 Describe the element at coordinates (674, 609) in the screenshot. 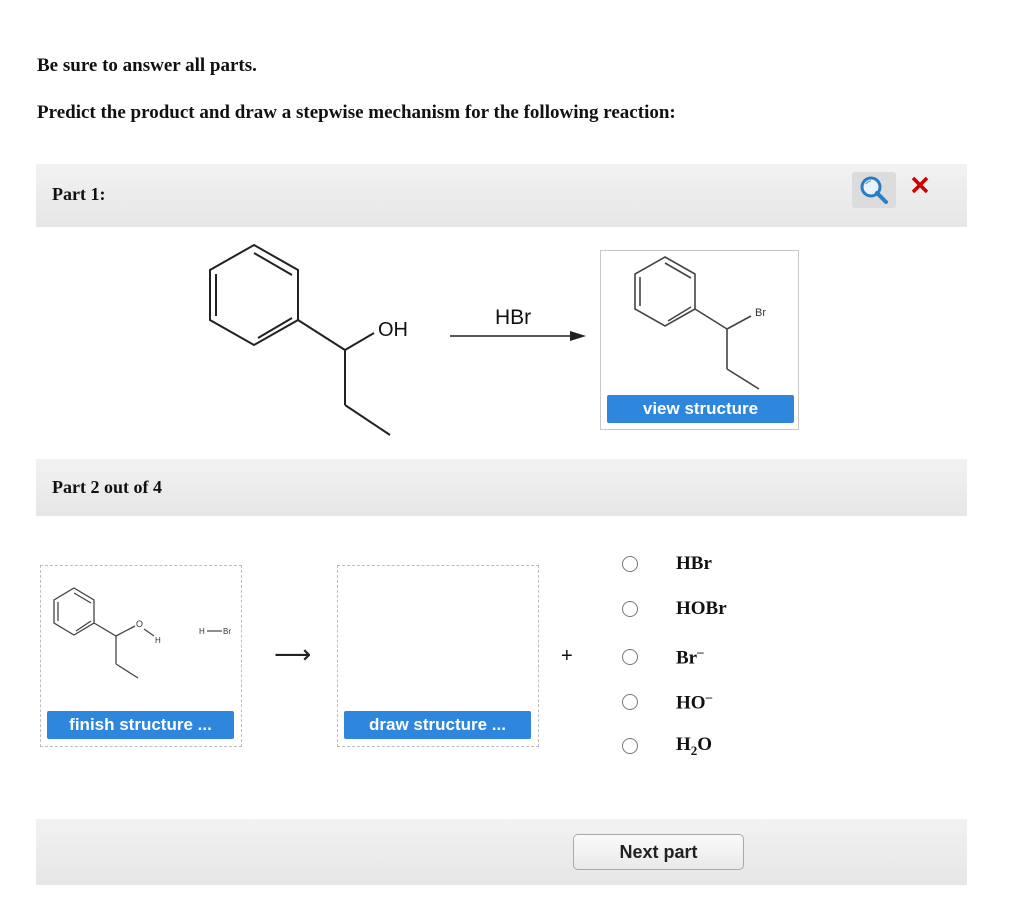

I see `option-hobr: HOBr` at that location.